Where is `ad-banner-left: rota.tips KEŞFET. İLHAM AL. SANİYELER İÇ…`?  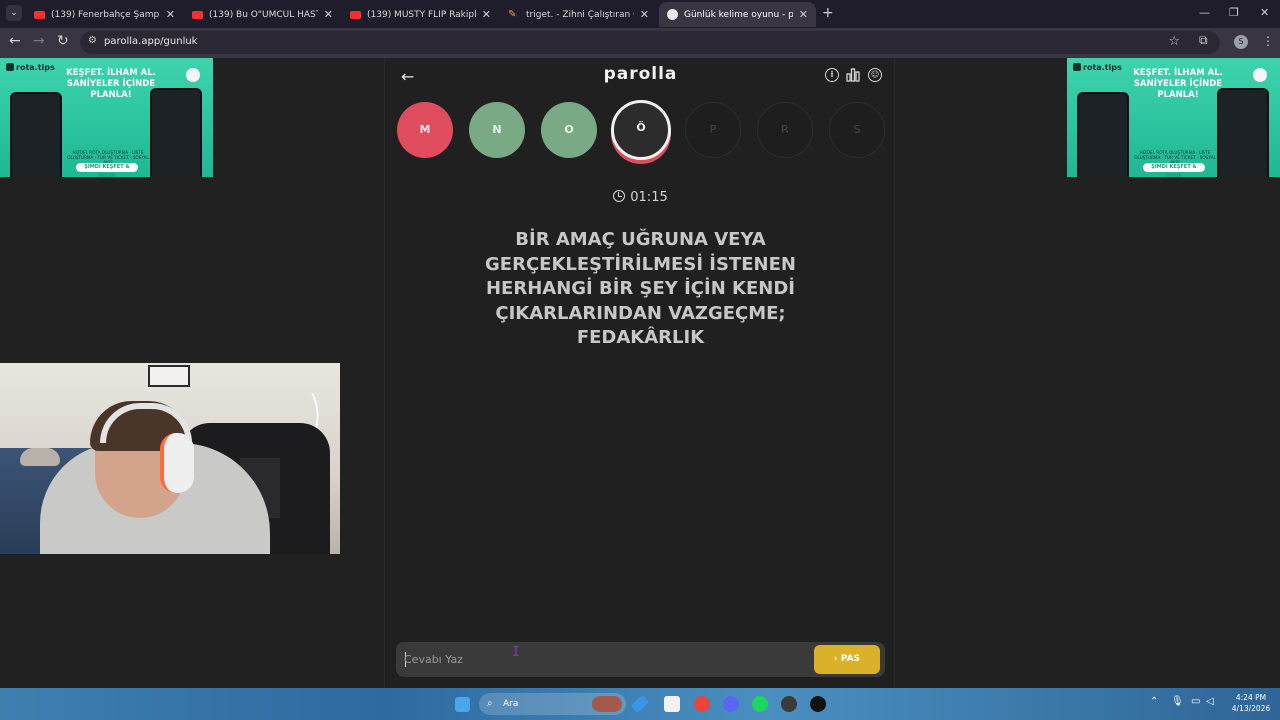
ad-banner-left: rota.tips KEŞFET. İLHAM AL. SANİYELER İÇ… is located at coordinates (106, 117).